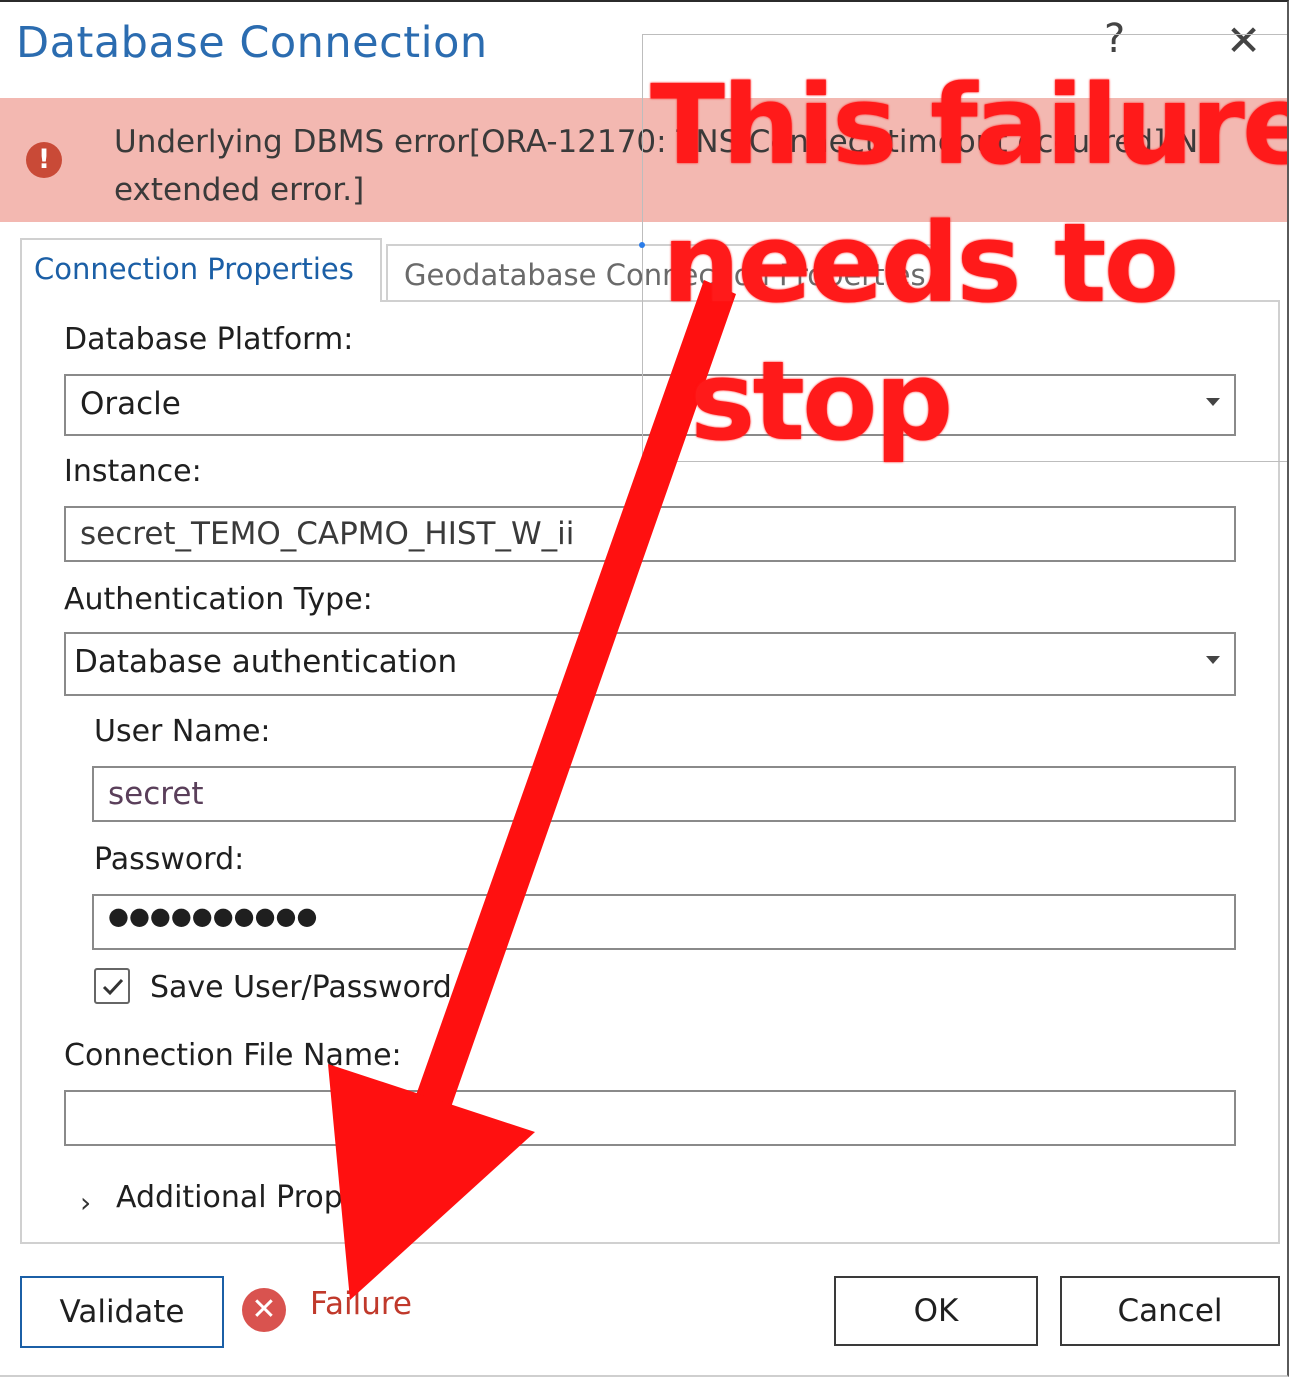  What do you see at coordinates (194, 269) in the screenshot?
I see `tab-connection-properties-label: Connection Properties` at bounding box center [194, 269].